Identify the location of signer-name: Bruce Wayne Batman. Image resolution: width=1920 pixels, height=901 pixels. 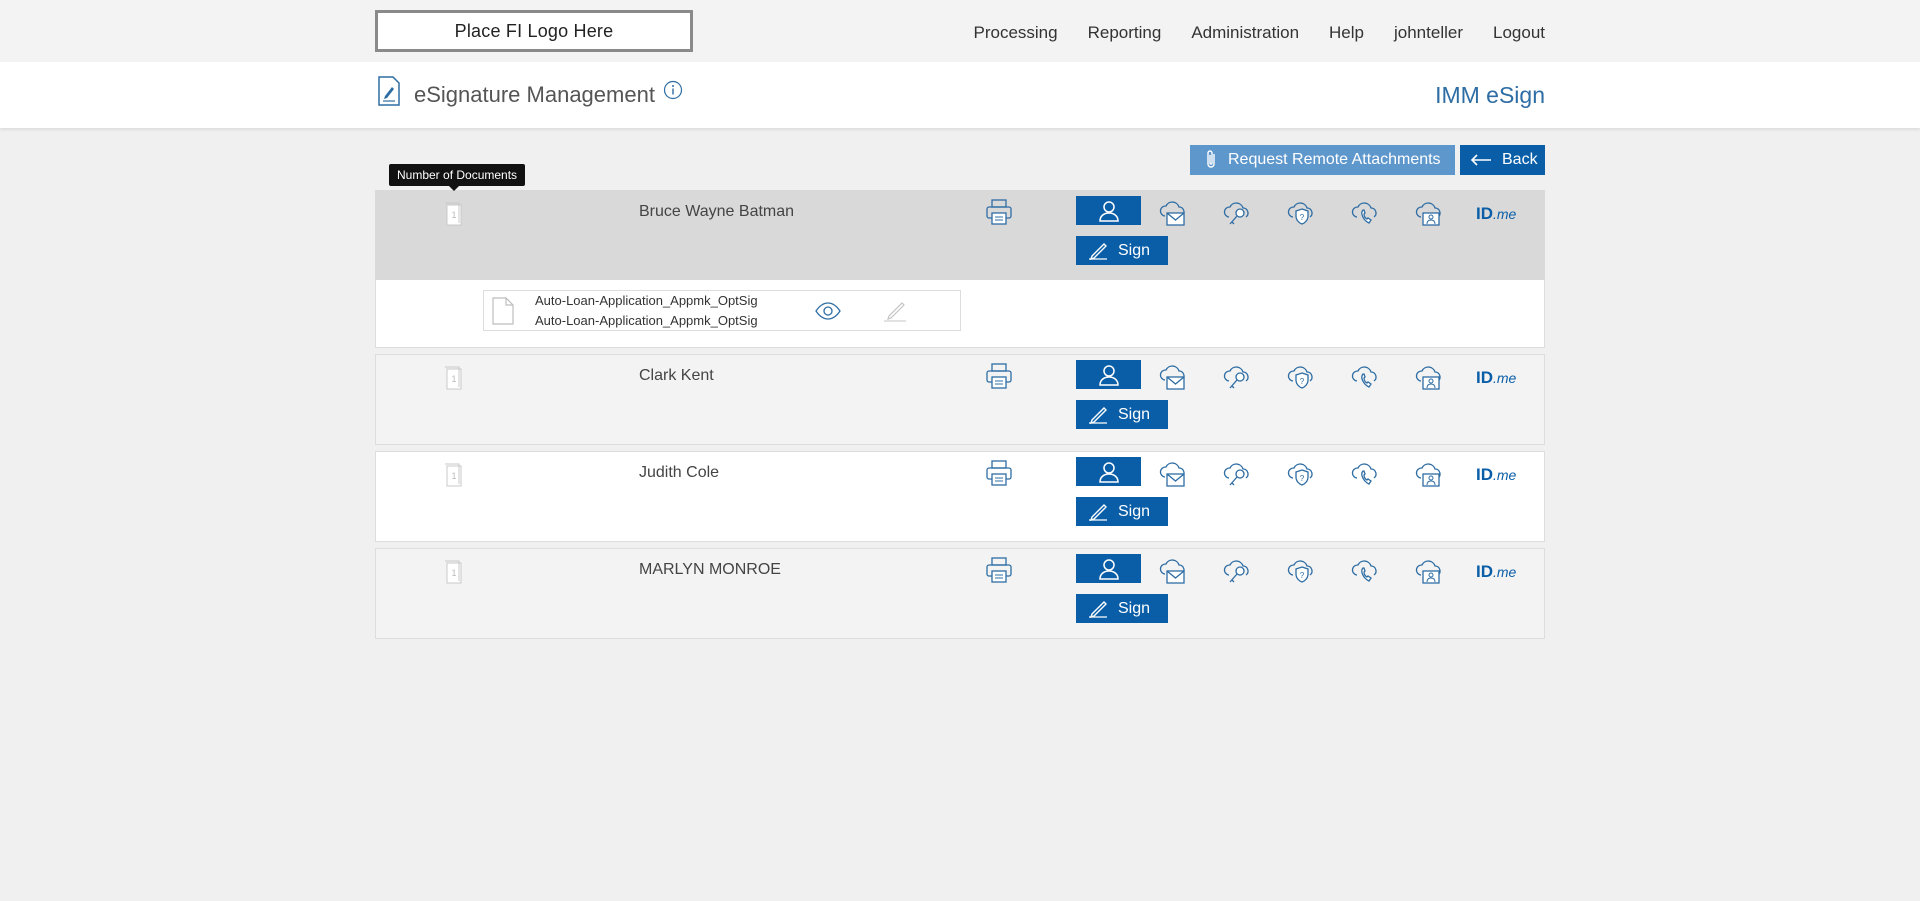
(717, 211).